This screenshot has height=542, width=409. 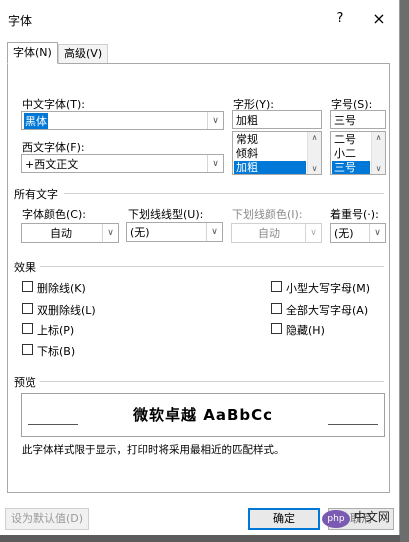 I want to click on emphasis-mark-dropdown: (无) ∨, so click(x=358, y=233).